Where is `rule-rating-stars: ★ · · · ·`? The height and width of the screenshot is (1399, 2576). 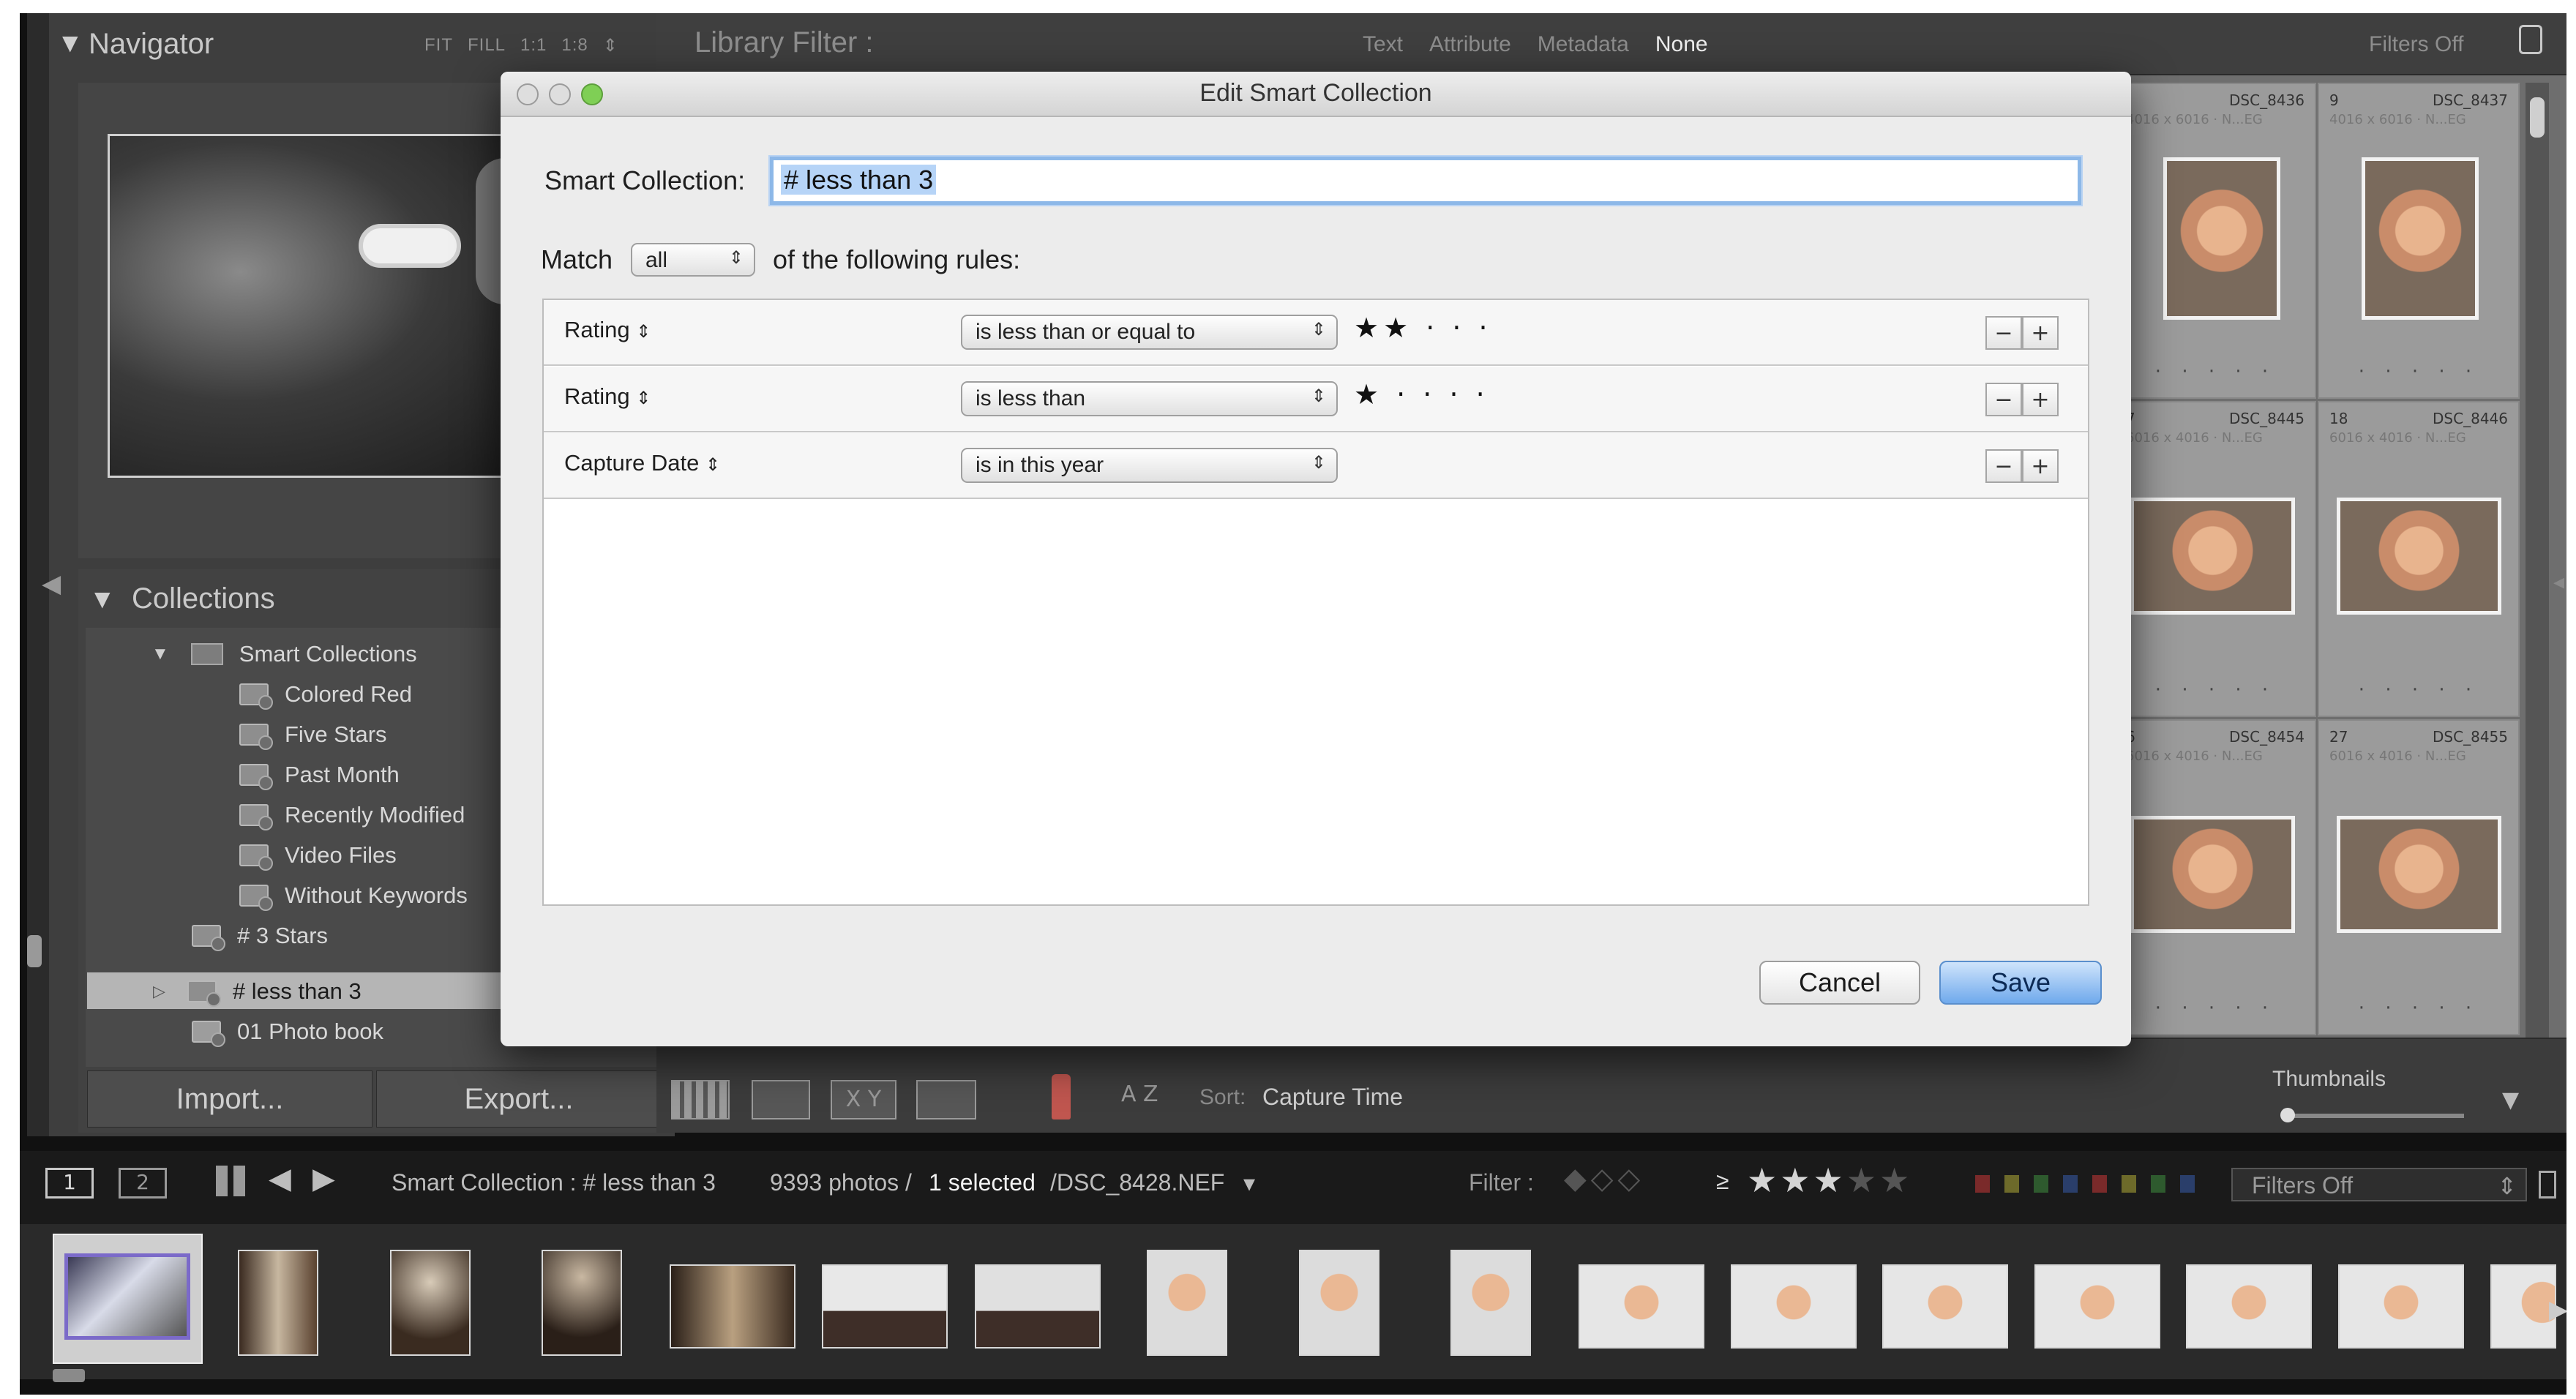 rule-rating-stars: ★ · · · · is located at coordinates (1421, 394).